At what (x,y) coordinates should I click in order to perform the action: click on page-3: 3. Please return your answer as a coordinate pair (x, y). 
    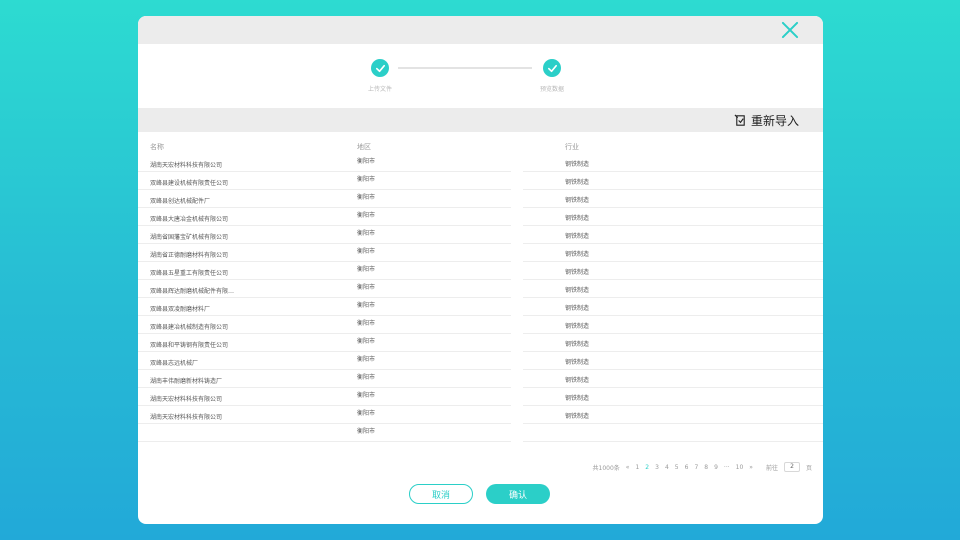
    Looking at the image, I should click on (657, 467).